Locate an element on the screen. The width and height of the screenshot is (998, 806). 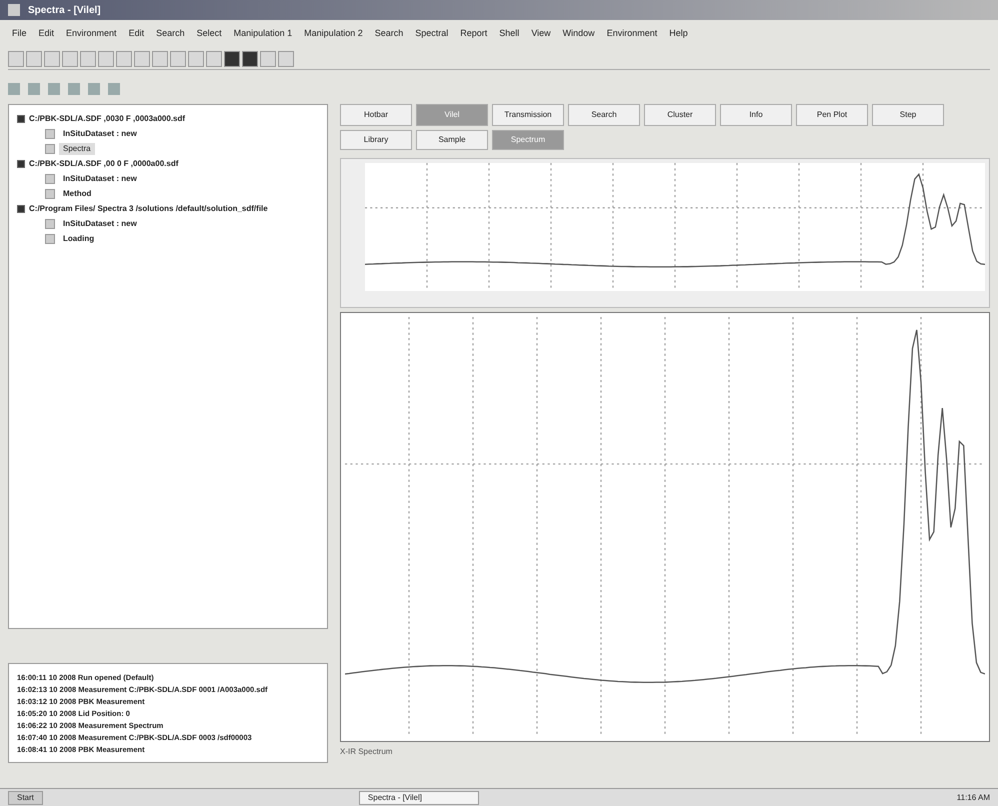
tab: Step is located at coordinates (908, 115).